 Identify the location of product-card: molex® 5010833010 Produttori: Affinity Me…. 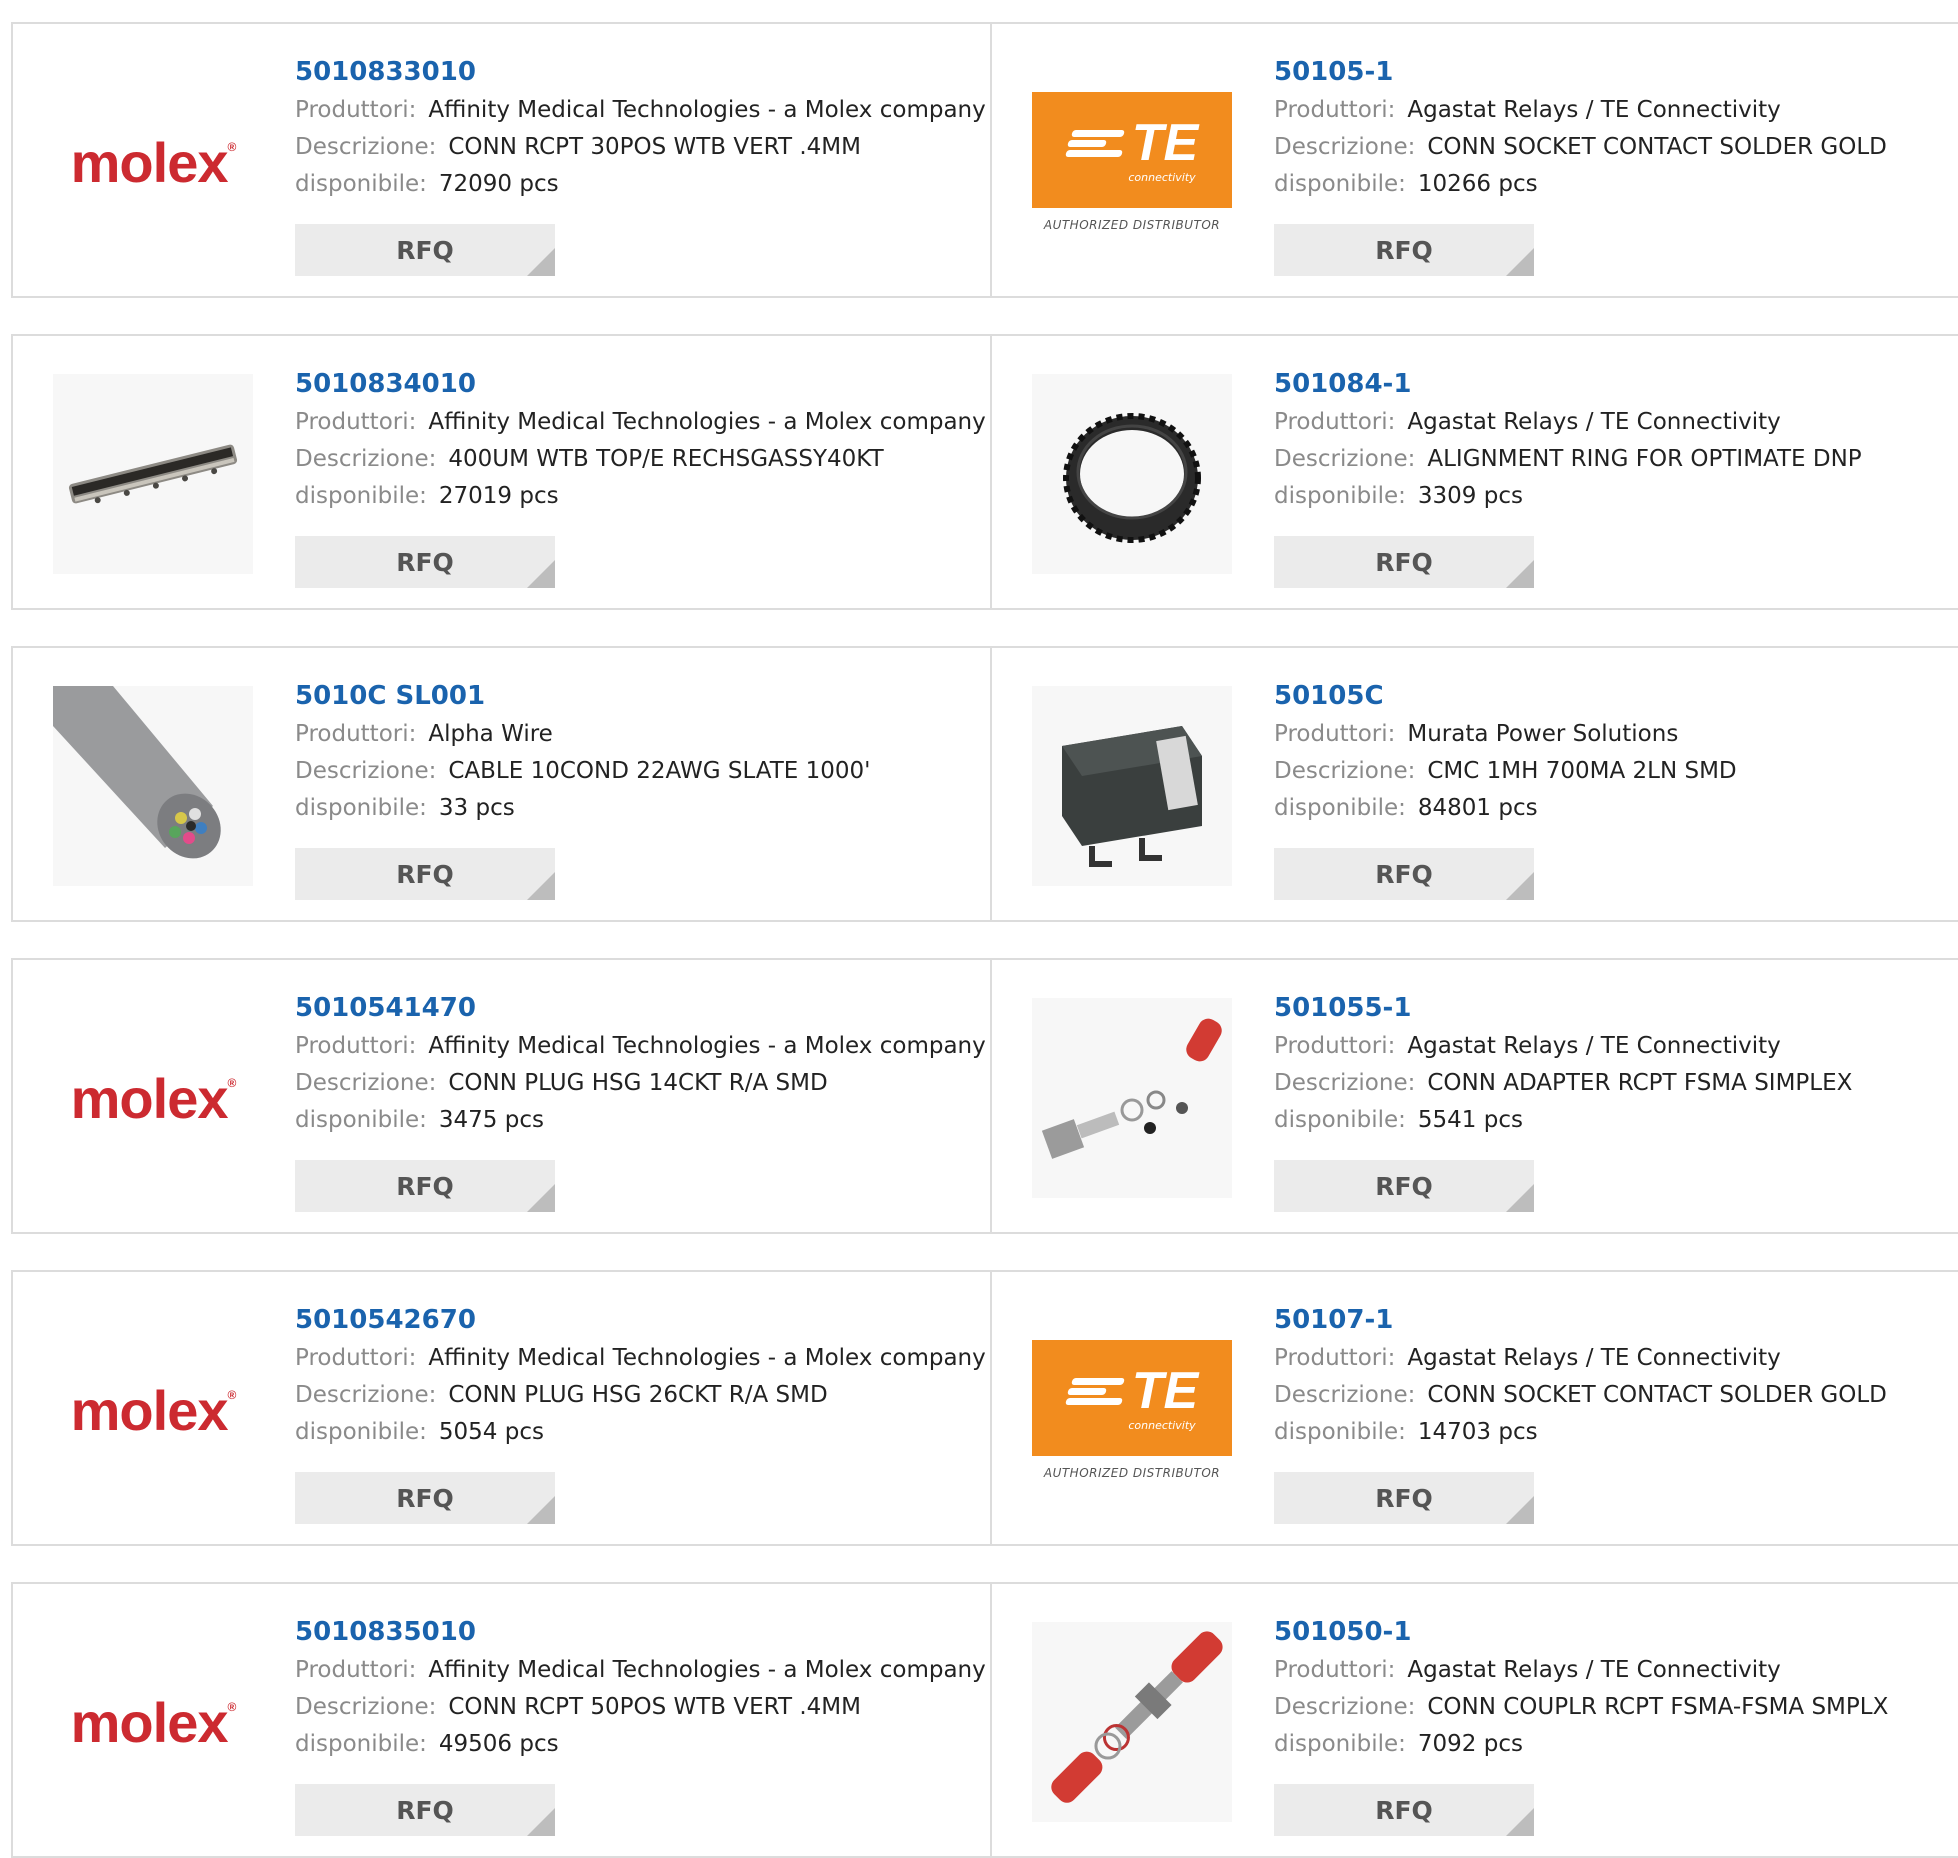
(501, 160).